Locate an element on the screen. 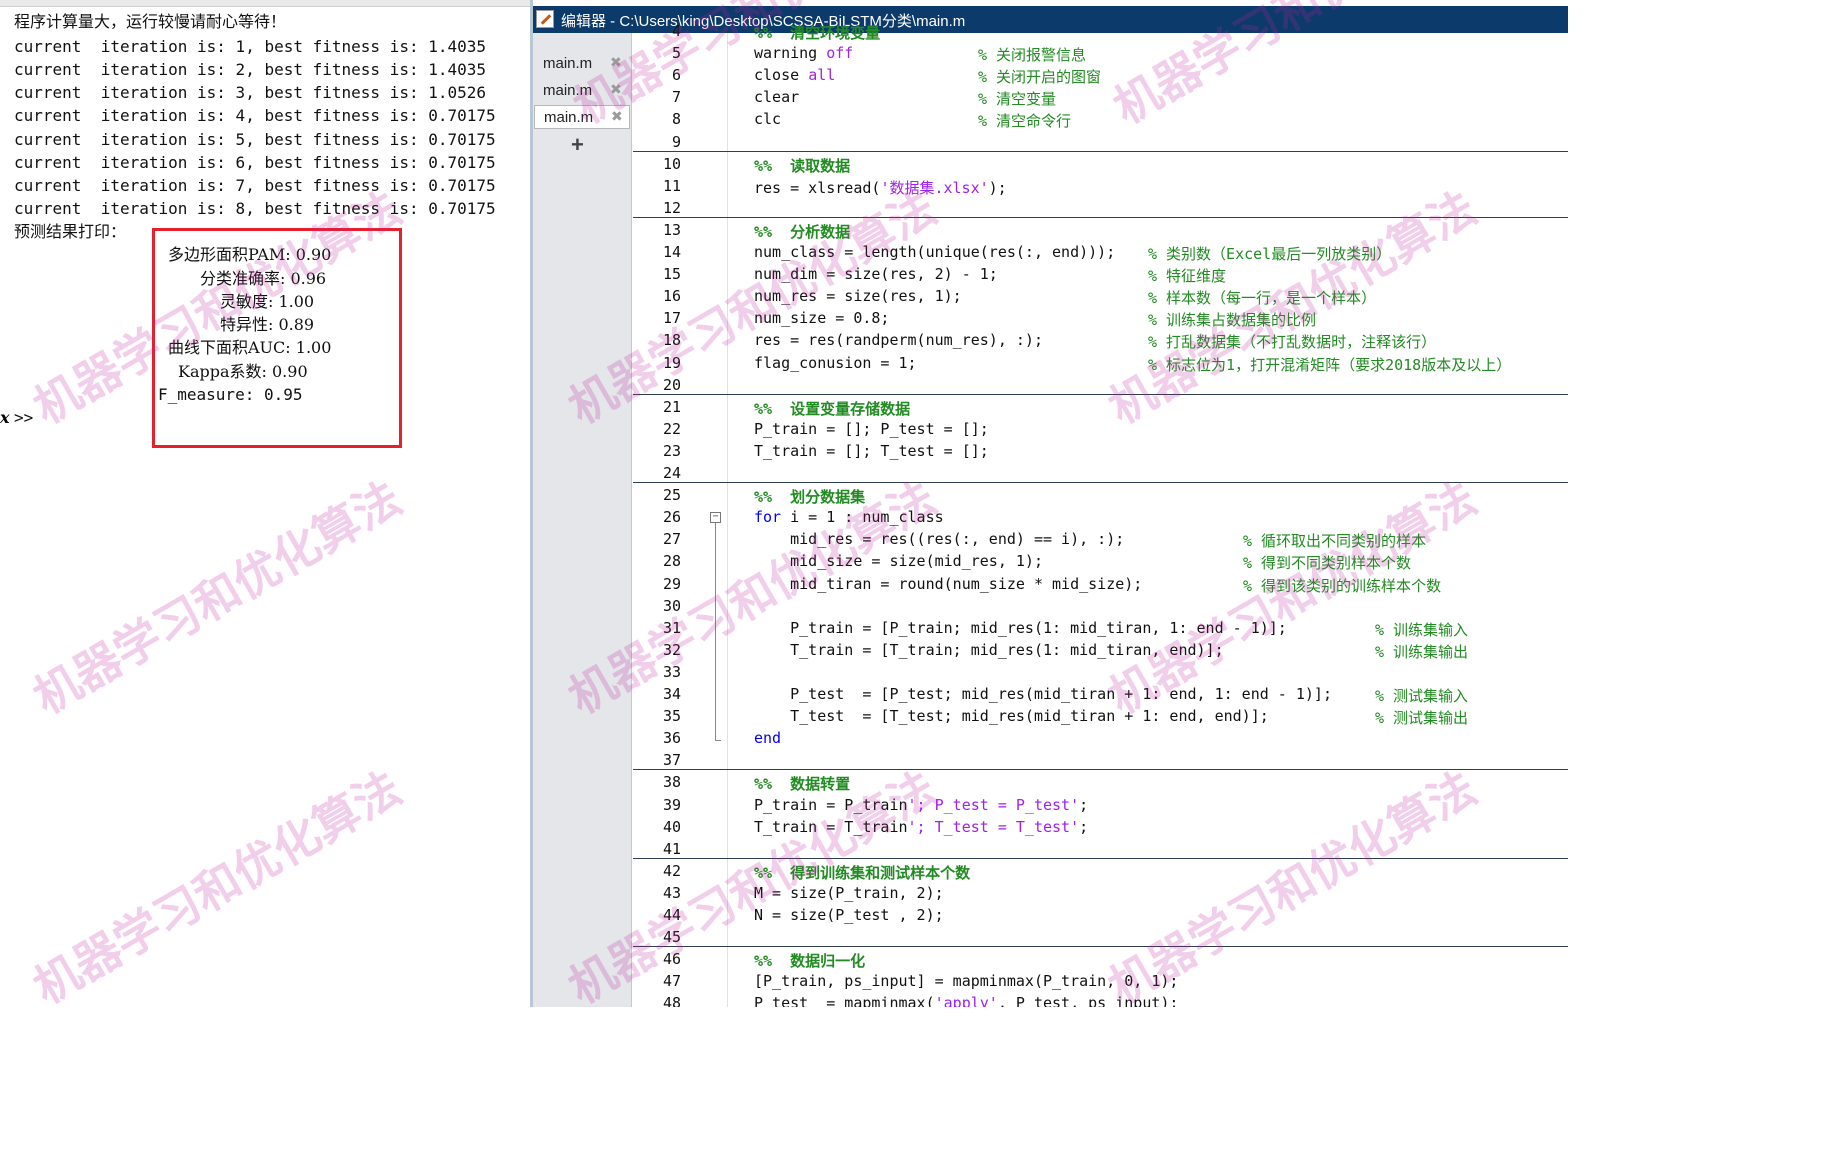 This screenshot has height=1174, width=1828. code-line: warning off is located at coordinates (803, 53).